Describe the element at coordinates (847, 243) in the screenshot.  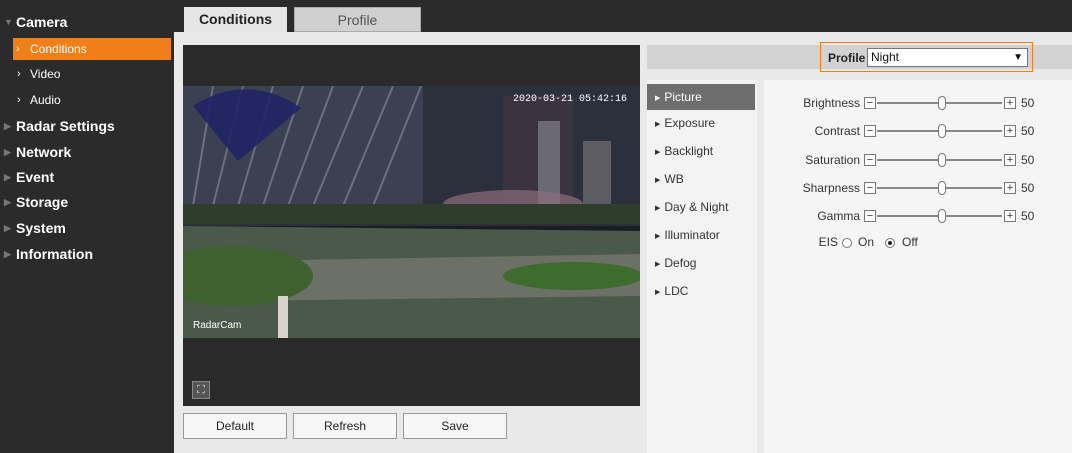
I see `eis-on-radio` at that location.